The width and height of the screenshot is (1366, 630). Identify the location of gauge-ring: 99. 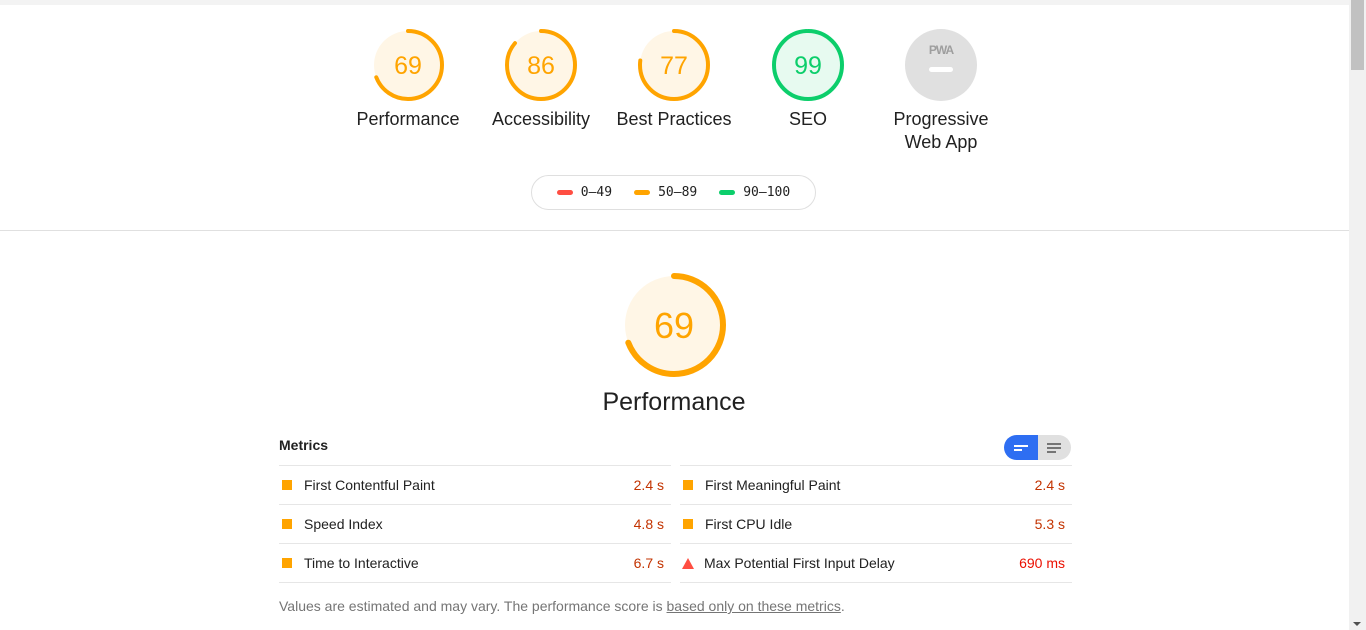
(808, 65).